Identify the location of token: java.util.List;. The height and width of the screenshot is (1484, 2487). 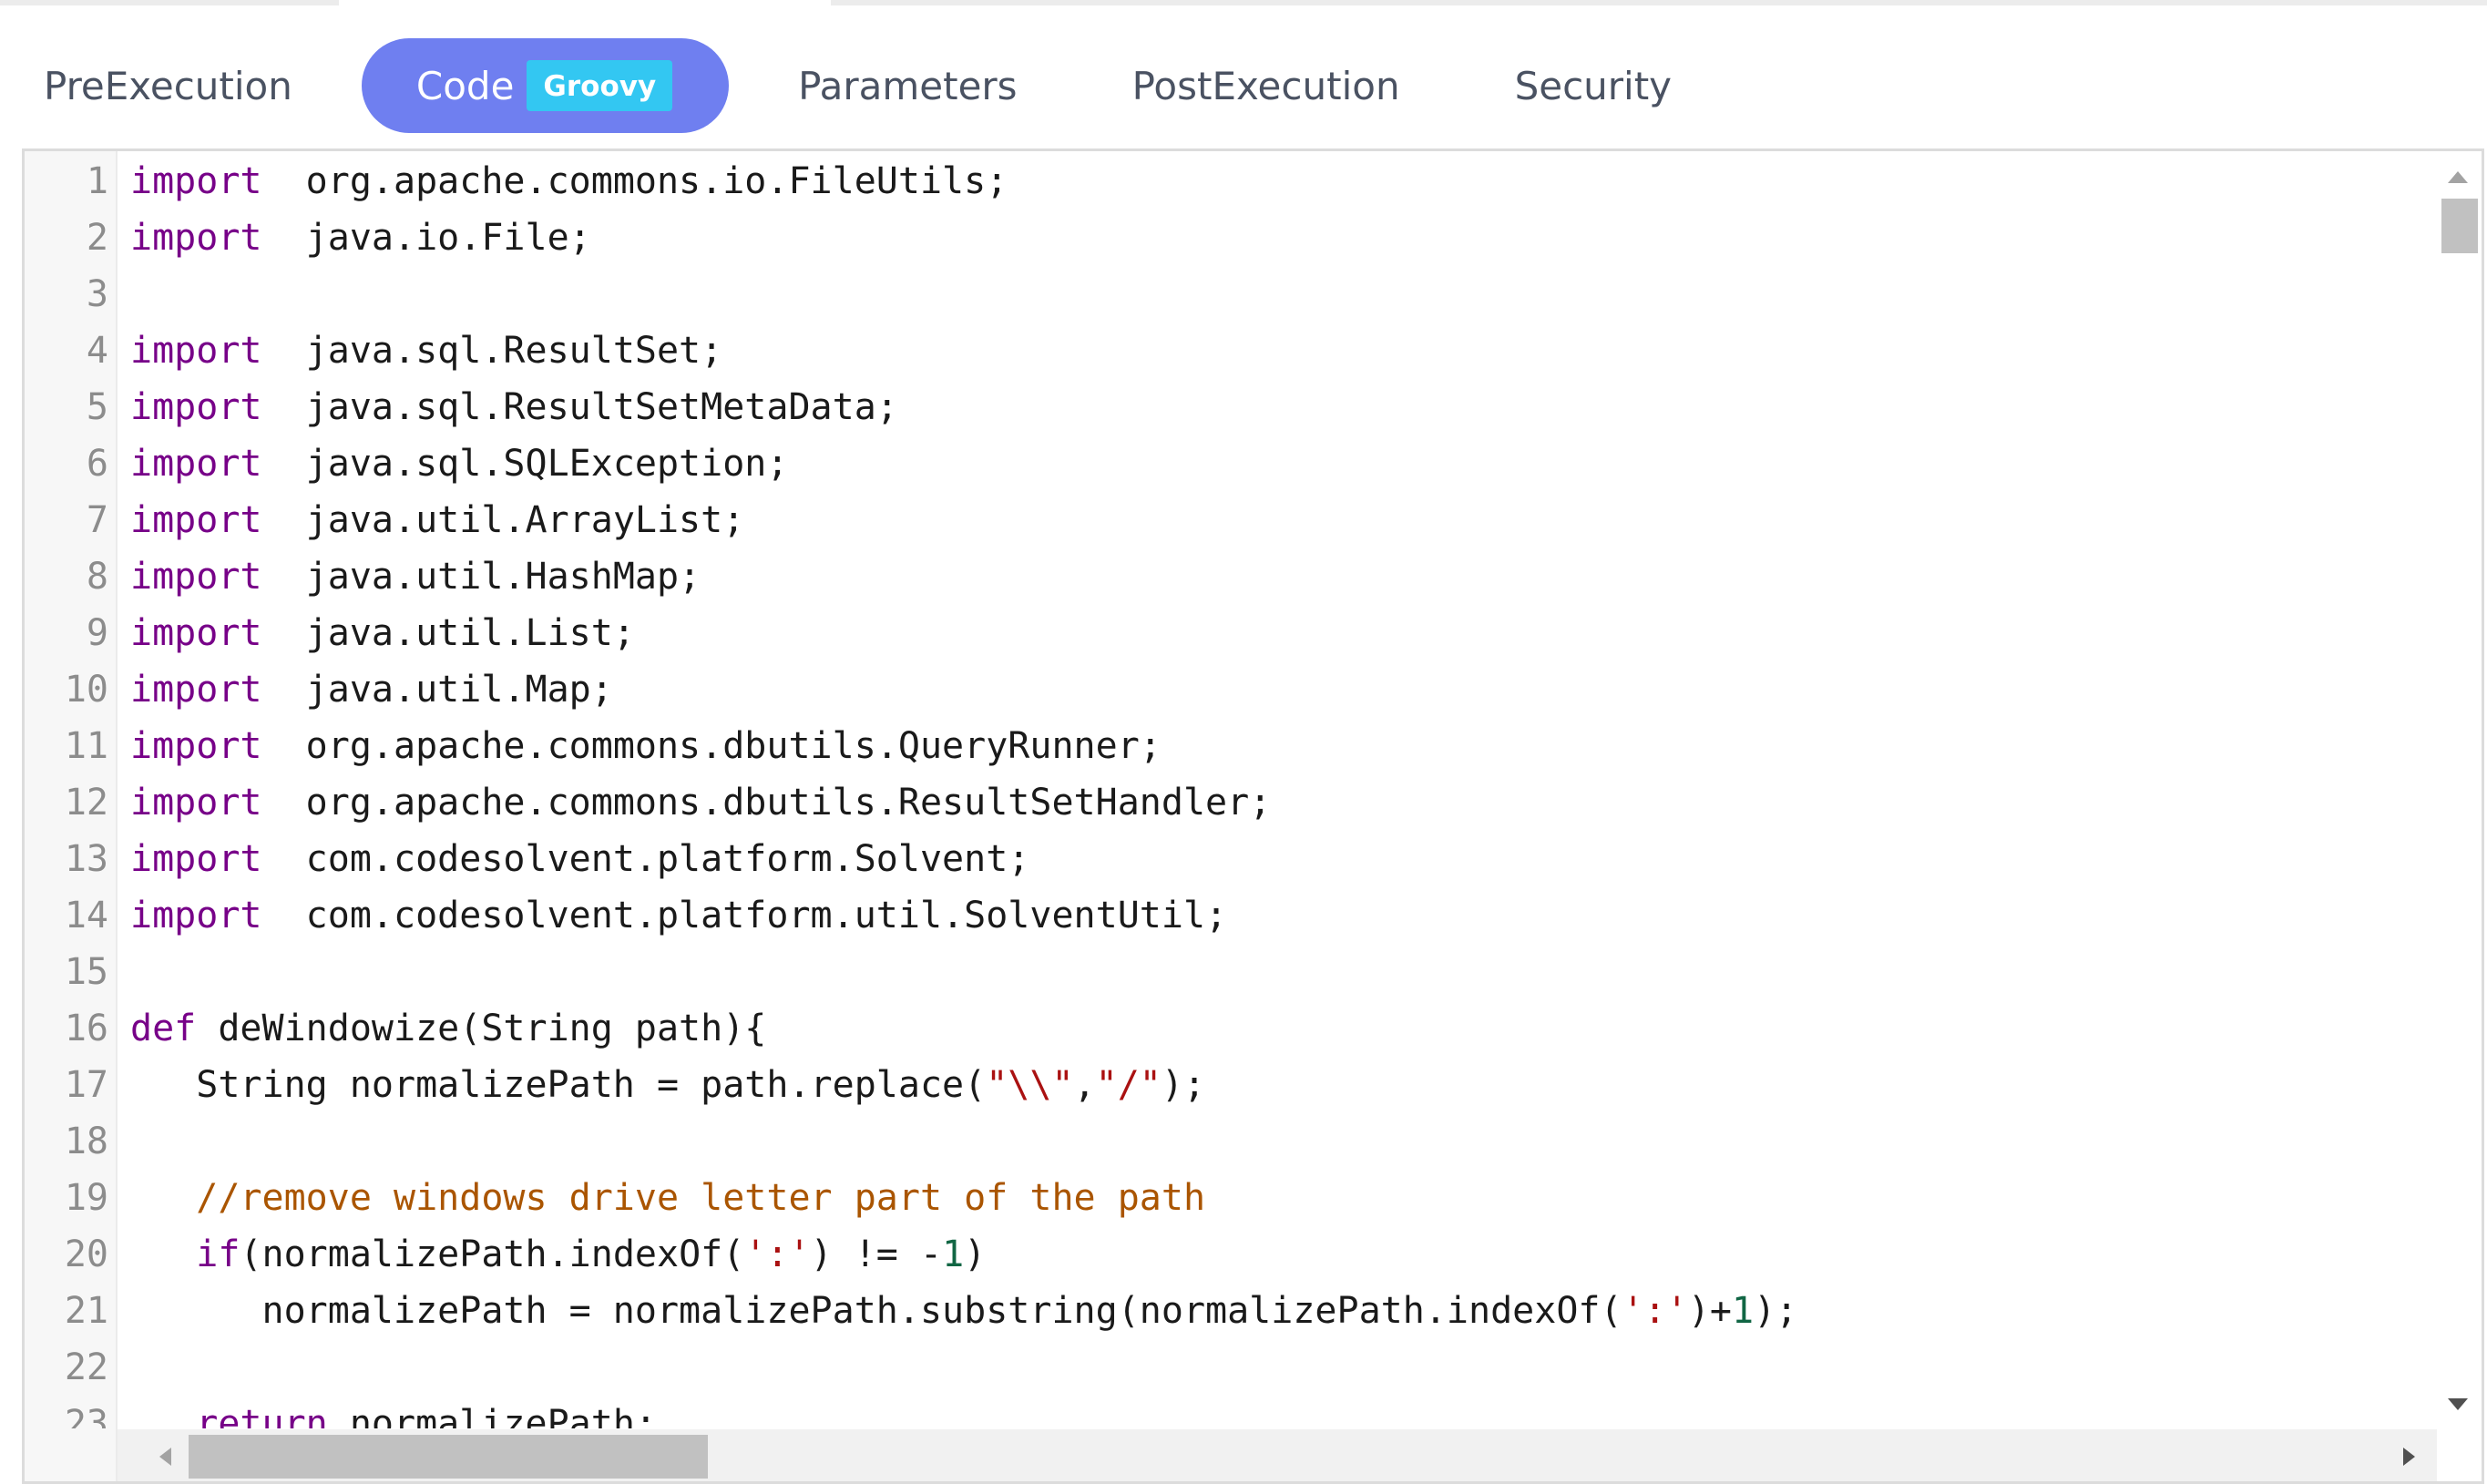
(448, 633).